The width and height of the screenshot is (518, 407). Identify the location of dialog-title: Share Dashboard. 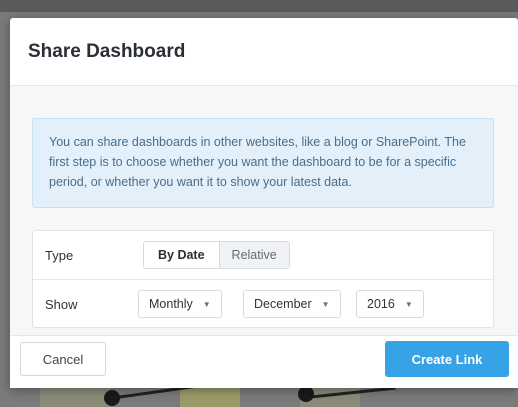
(107, 51).